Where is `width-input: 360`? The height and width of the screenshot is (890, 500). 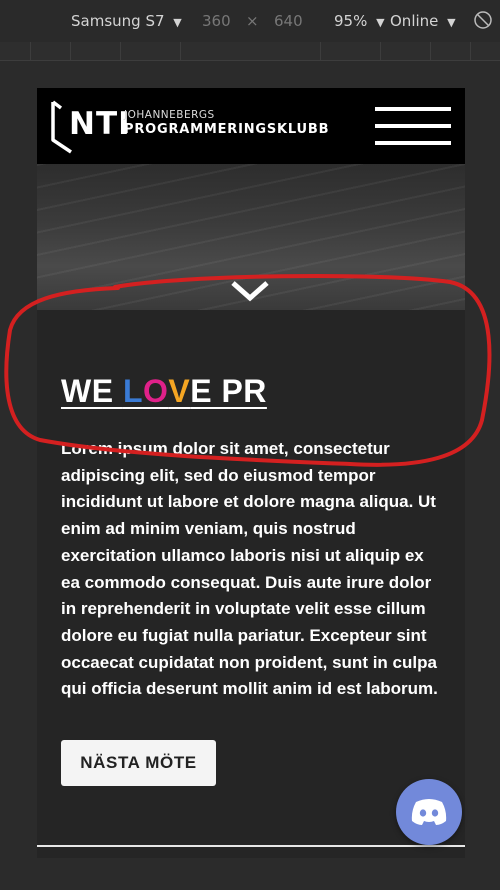
width-input: 360 is located at coordinates (216, 21).